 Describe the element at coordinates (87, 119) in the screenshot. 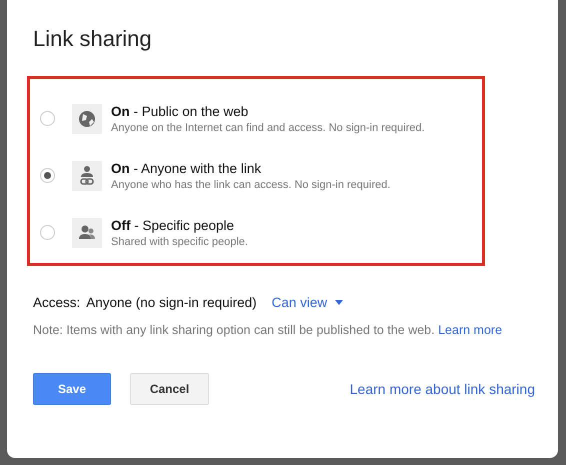

I see `globe-icon` at that location.